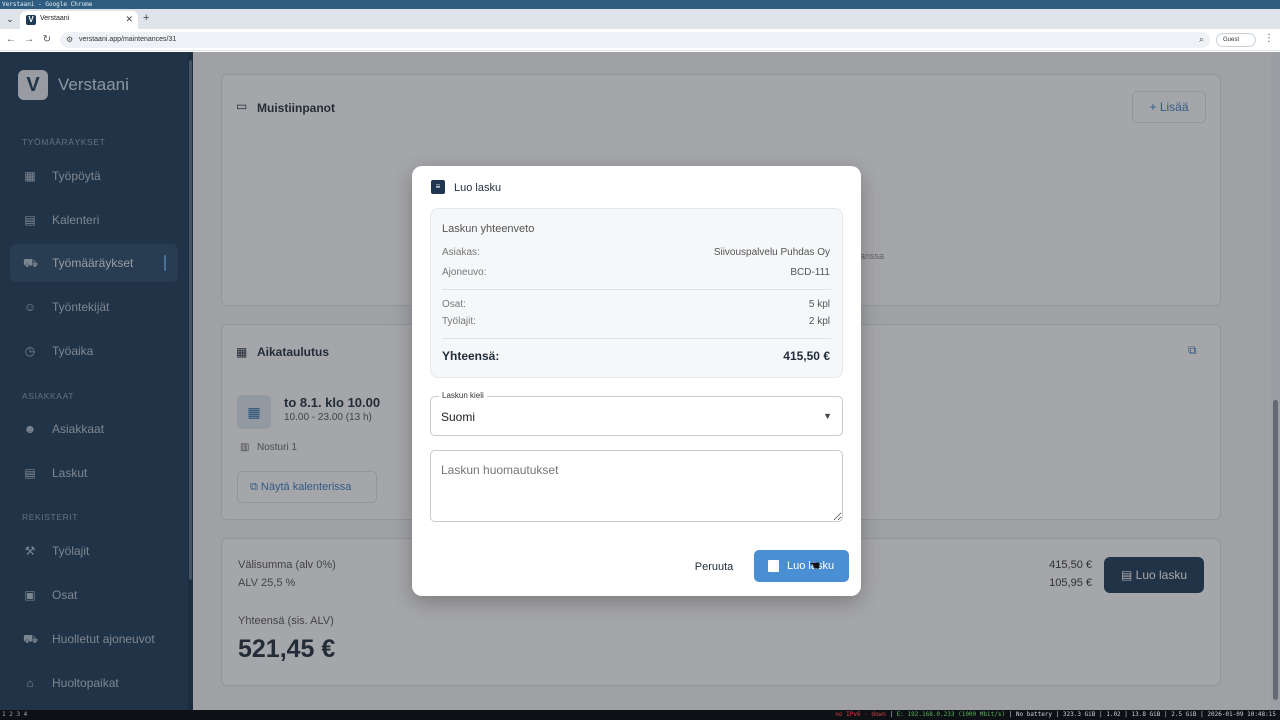 Image resolution: width=1280 pixels, height=720 pixels. What do you see at coordinates (454, 304) in the screenshot?
I see `parts-label: Osat:` at bounding box center [454, 304].